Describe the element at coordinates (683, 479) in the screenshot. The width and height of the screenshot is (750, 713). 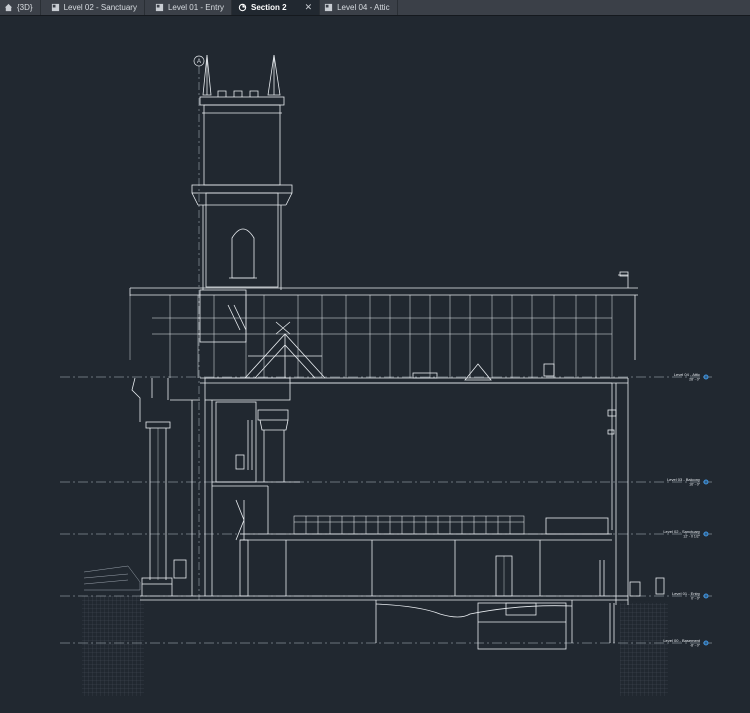
I see `level-name: Level 03 - Balcony` at that location.